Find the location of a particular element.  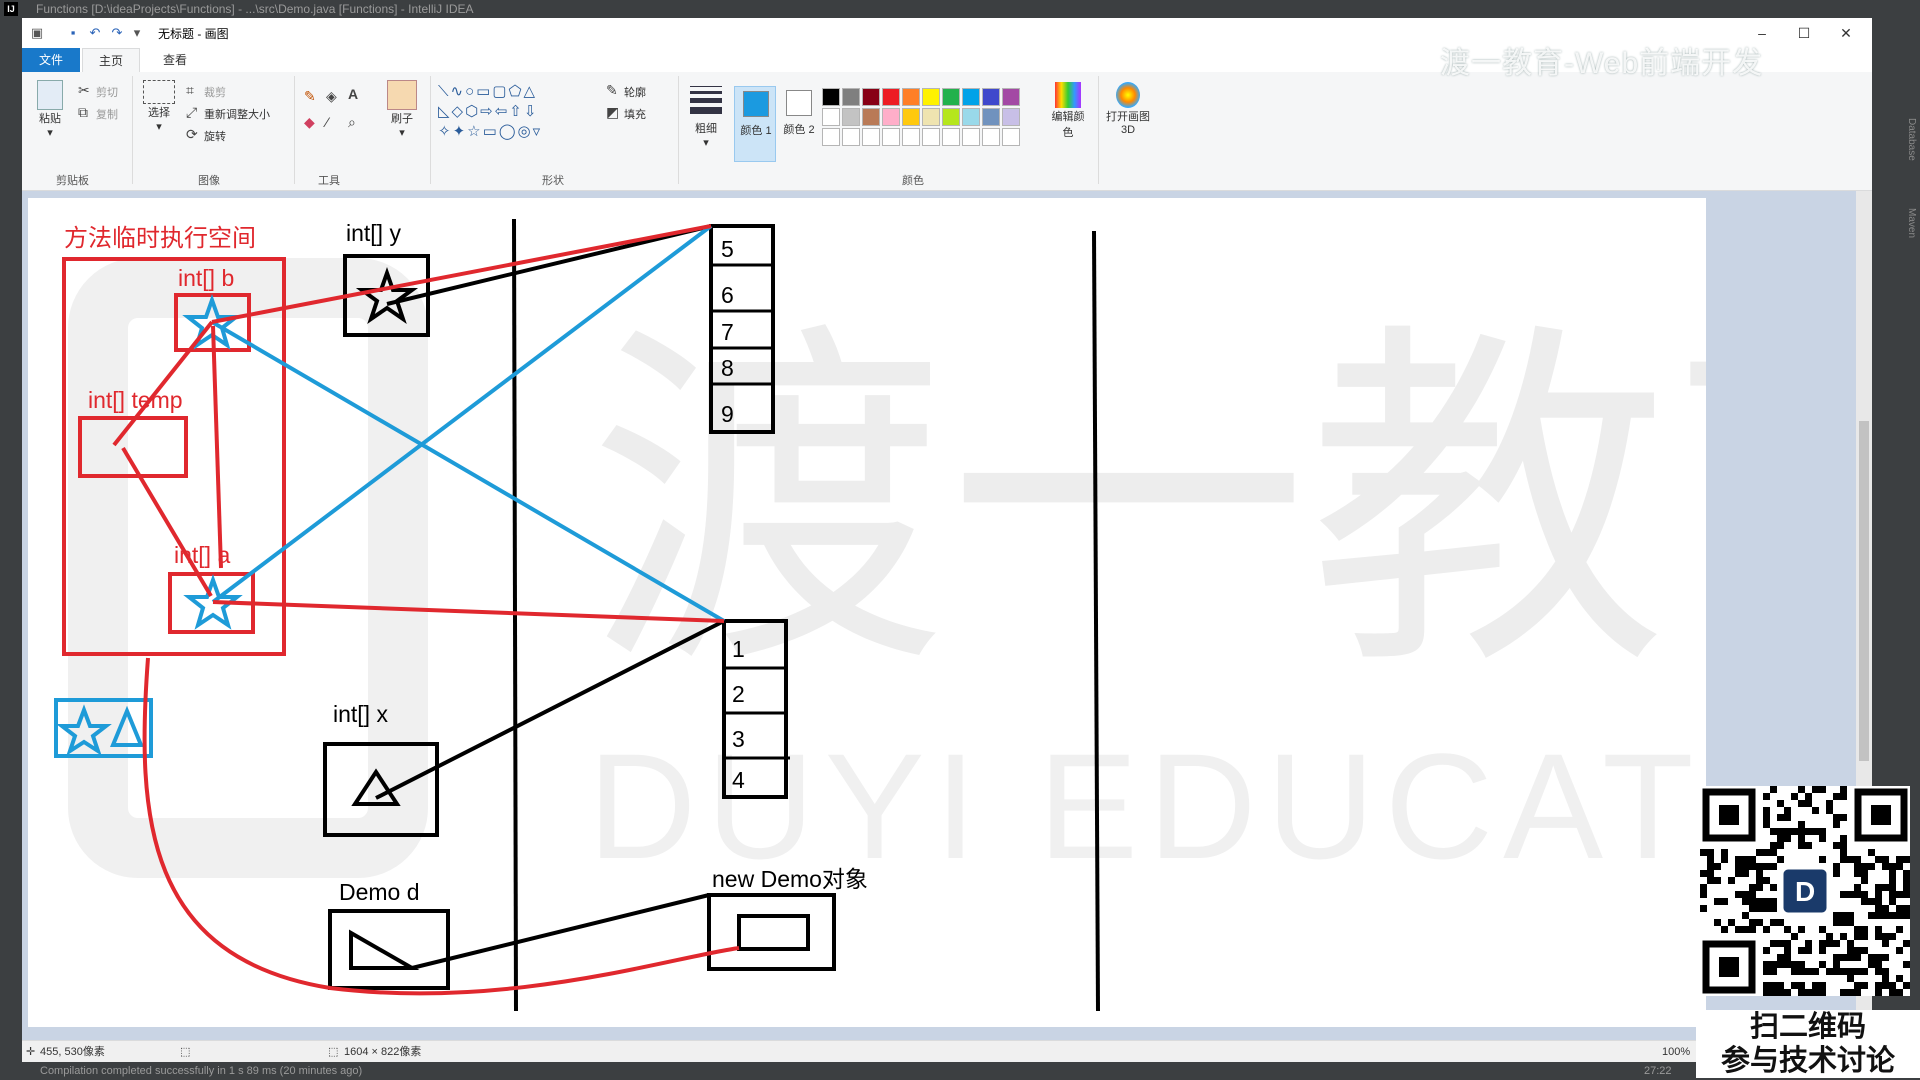

var-x-label: int[] x is located at coordinates (360, 714).